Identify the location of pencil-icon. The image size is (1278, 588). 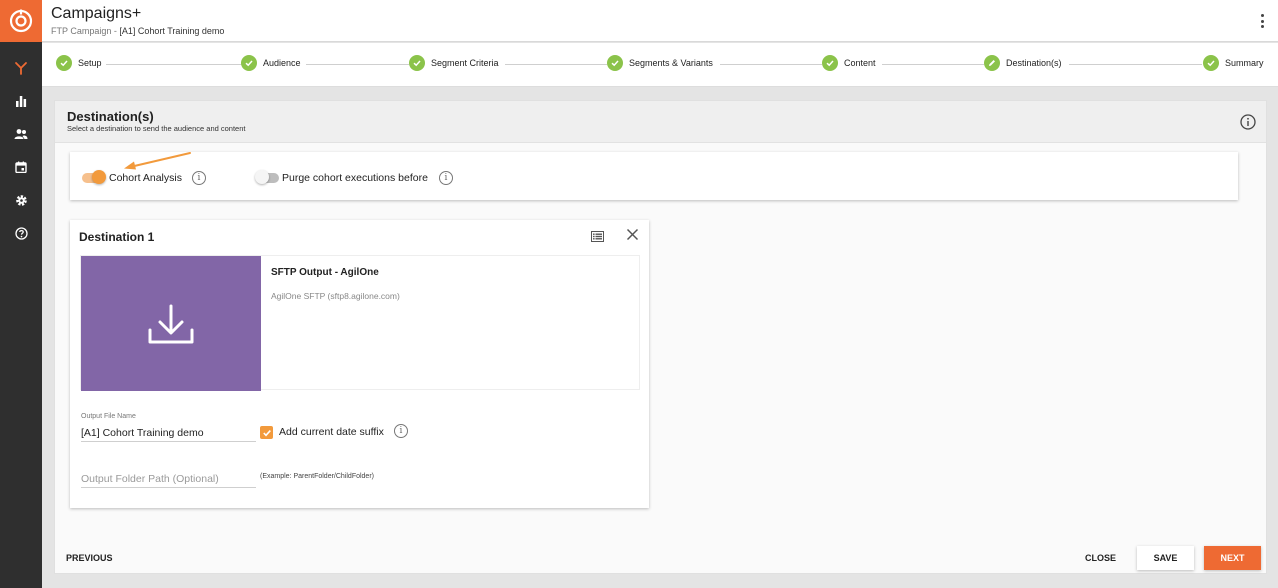
(992, 63).